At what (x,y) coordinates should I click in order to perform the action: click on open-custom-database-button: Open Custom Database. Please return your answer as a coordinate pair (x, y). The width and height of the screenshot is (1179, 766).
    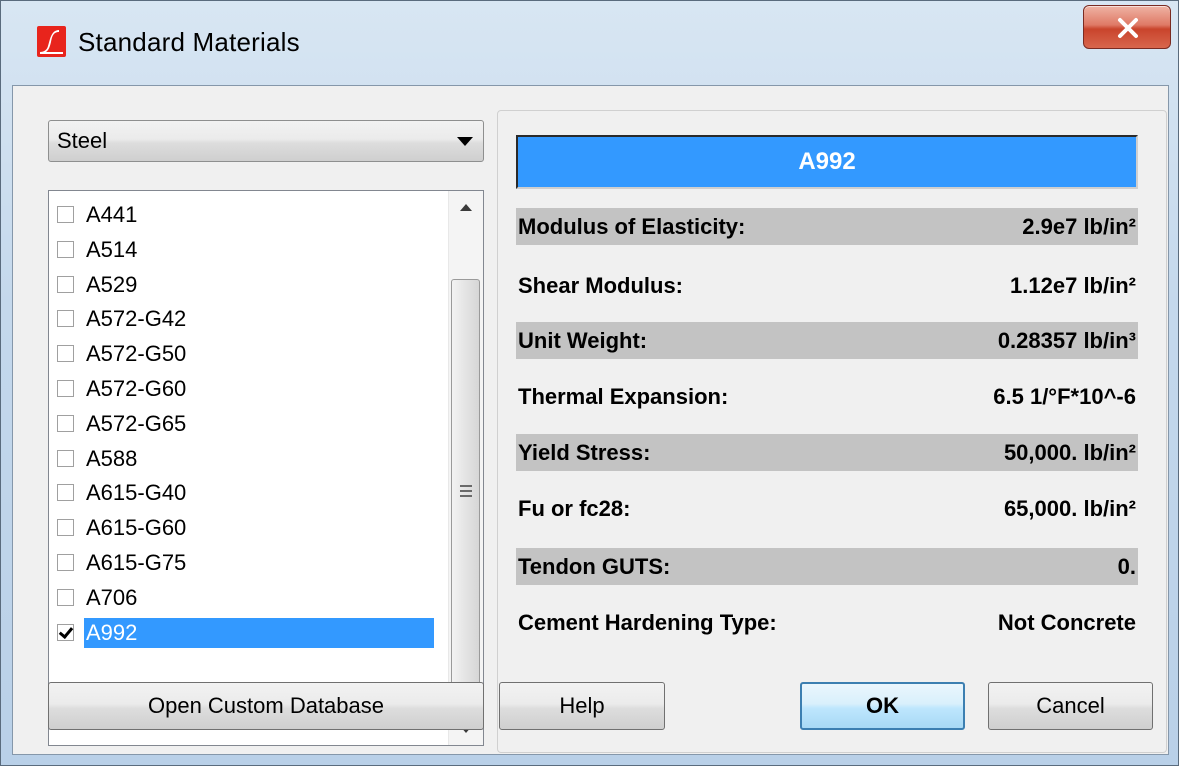
    Looking at the image, I should click on (266, 706).